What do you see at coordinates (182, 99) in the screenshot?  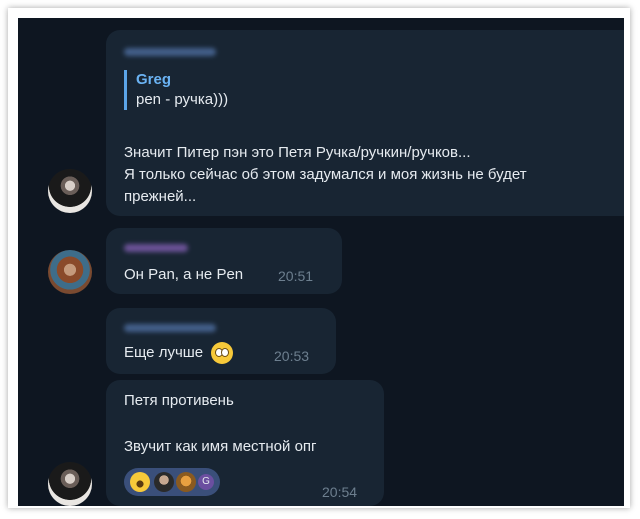 I see `quote-text: pen - ручка)))` at bounding box center [182, 99].